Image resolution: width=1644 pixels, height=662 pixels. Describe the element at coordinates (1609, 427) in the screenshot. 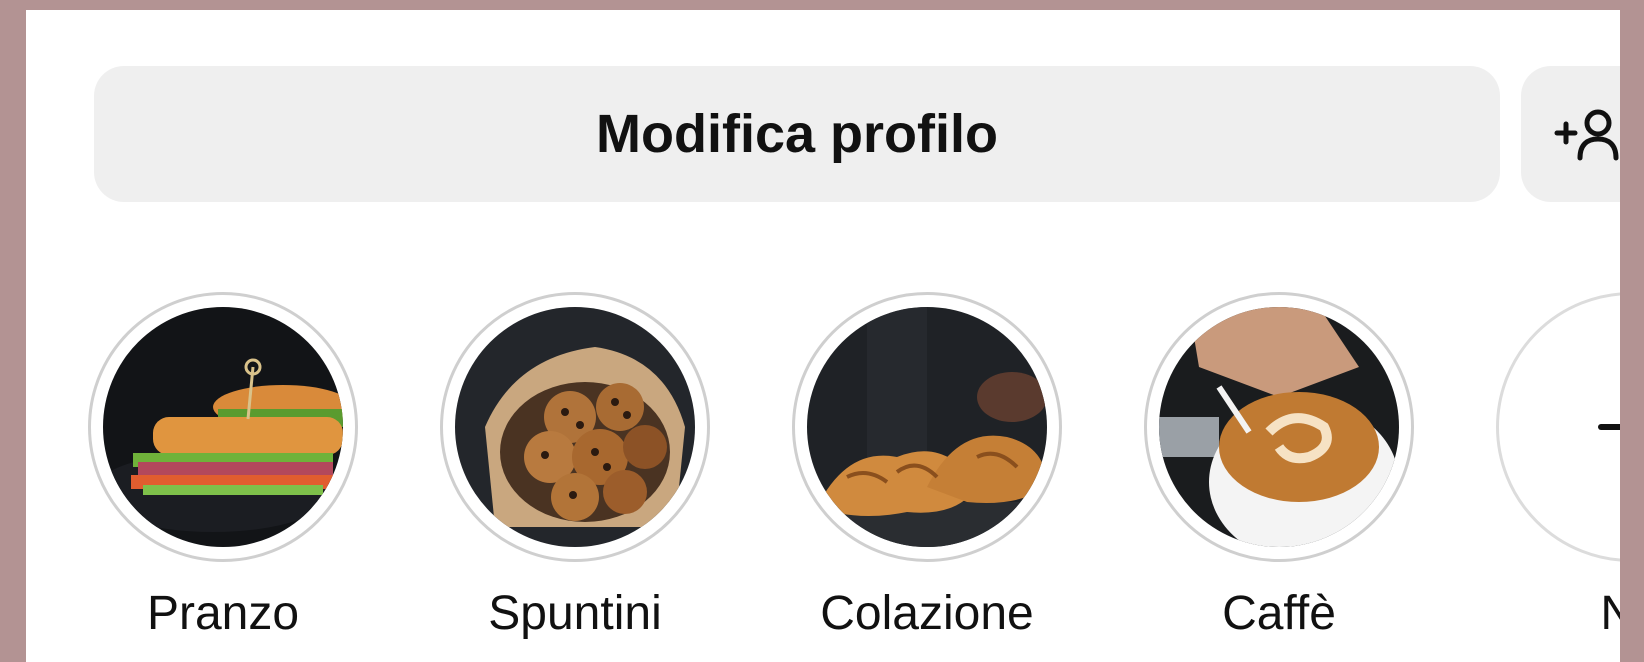

I see `plus-icon` at that location.